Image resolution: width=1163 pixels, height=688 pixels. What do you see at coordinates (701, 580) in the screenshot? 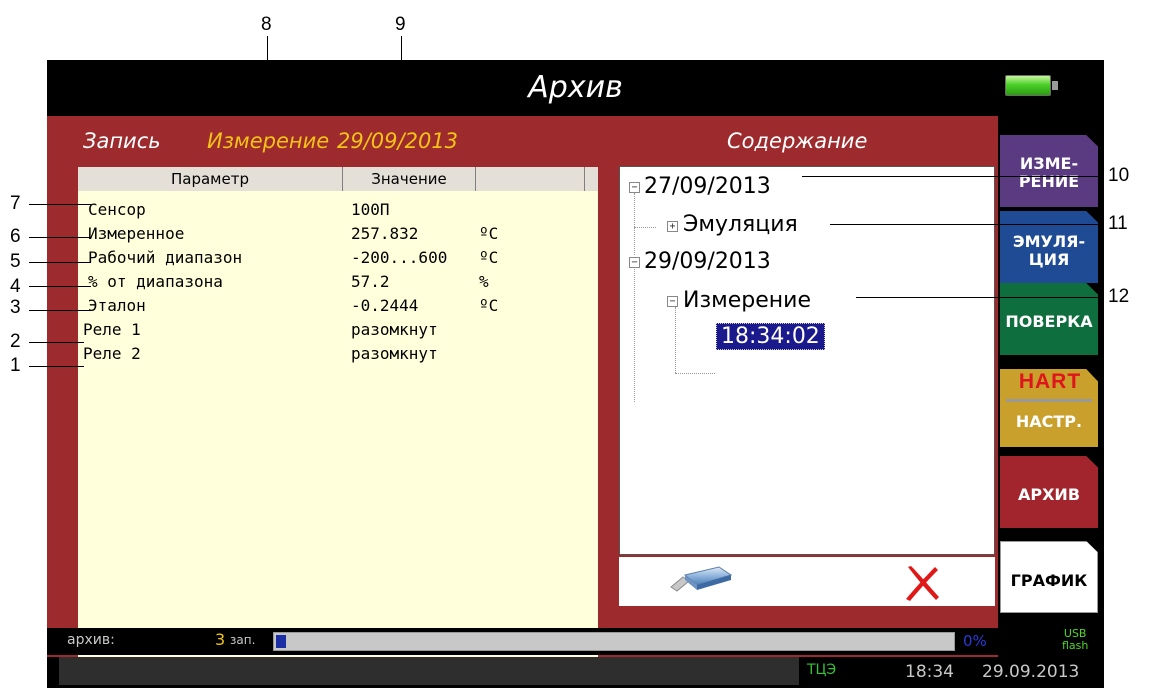
I see `usb-save-icon` at bounding box center [701, 580].